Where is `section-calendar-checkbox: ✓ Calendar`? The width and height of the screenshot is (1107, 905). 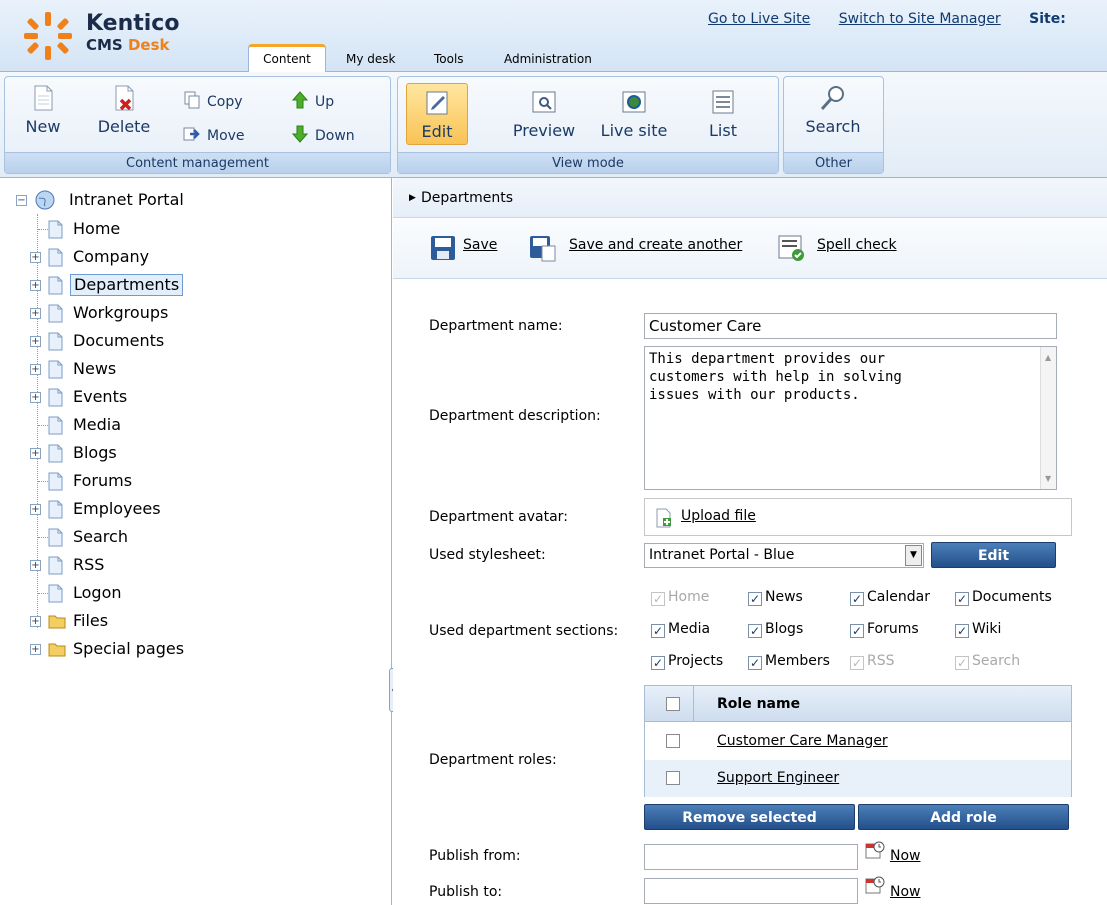 section-calendar-checkbox: ✓ Calendar is located at coordinates (890, 597).